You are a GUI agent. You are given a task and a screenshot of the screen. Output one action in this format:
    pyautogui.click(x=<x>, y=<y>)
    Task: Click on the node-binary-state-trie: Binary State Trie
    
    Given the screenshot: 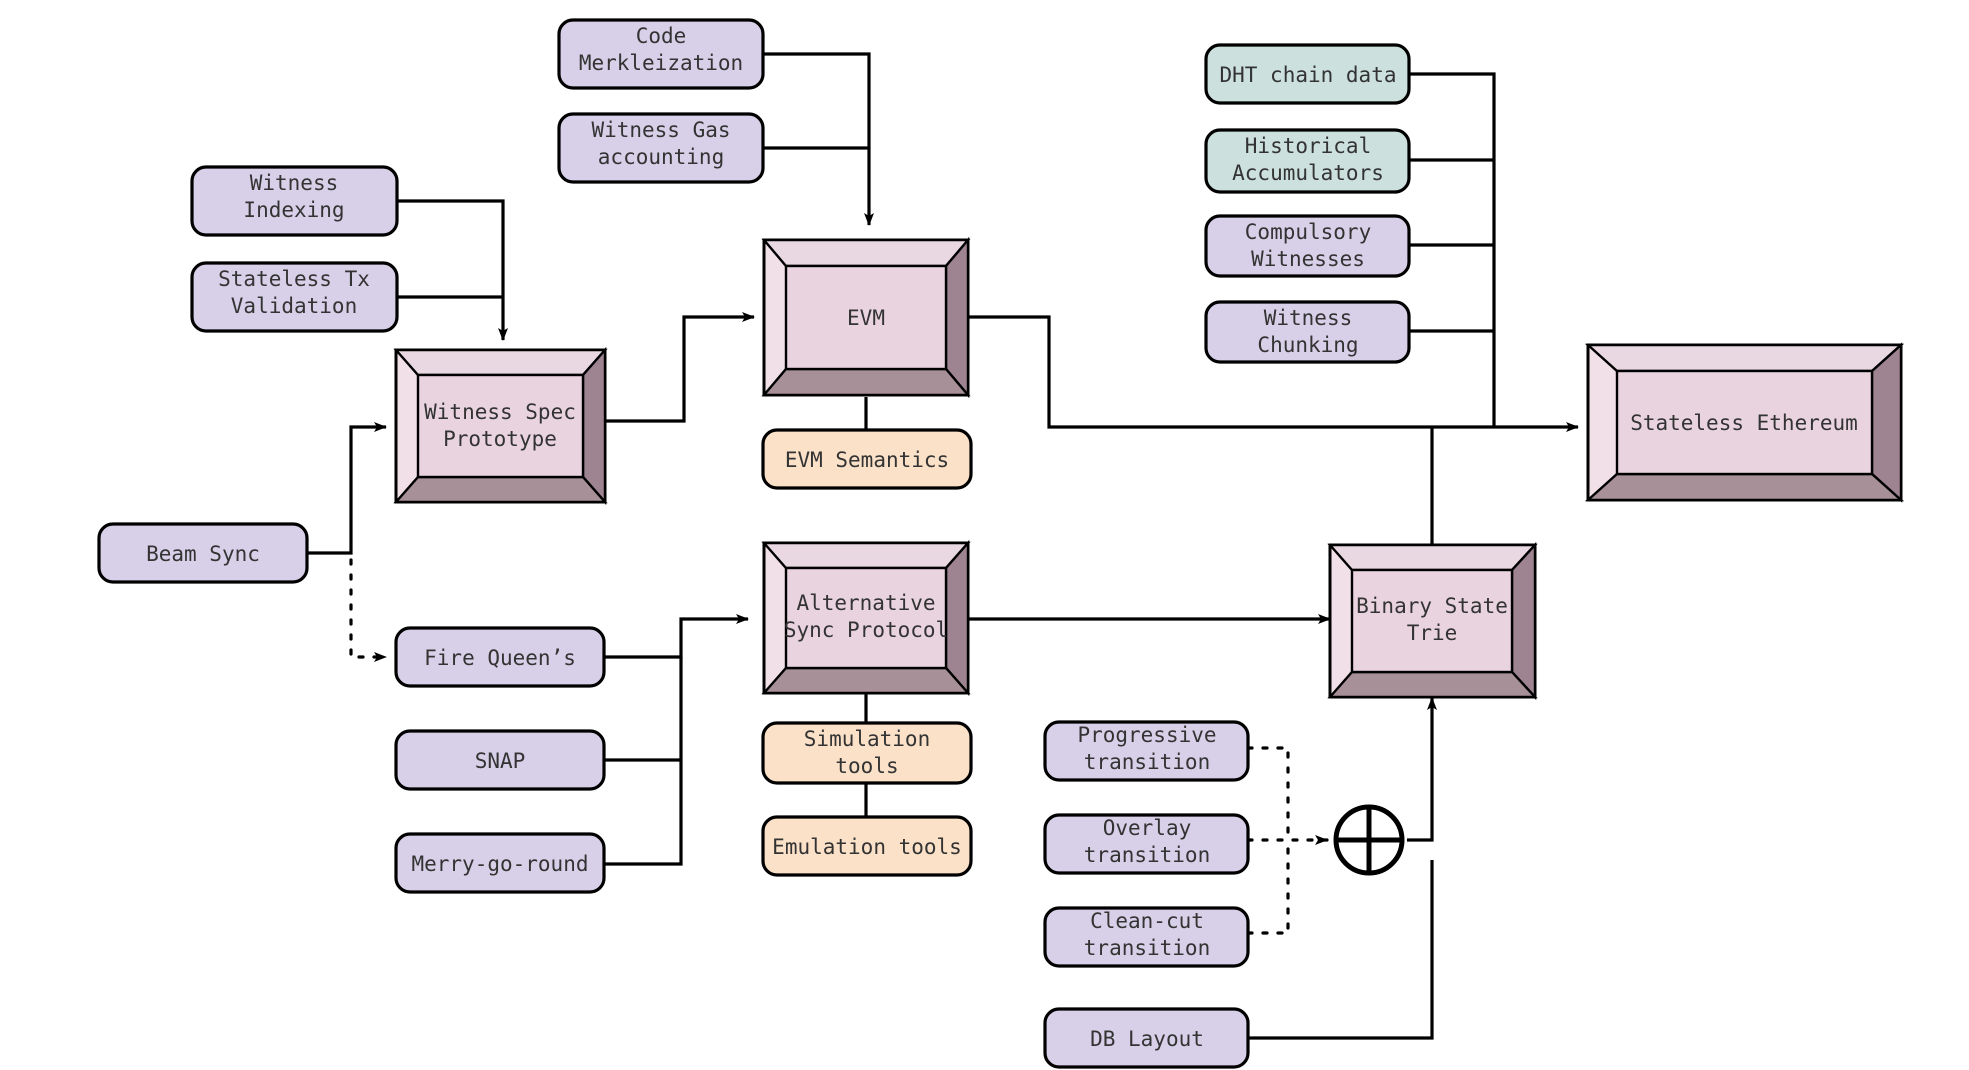 What is the action you would take?
    pyautogui.click(x=1432, y=621)
    